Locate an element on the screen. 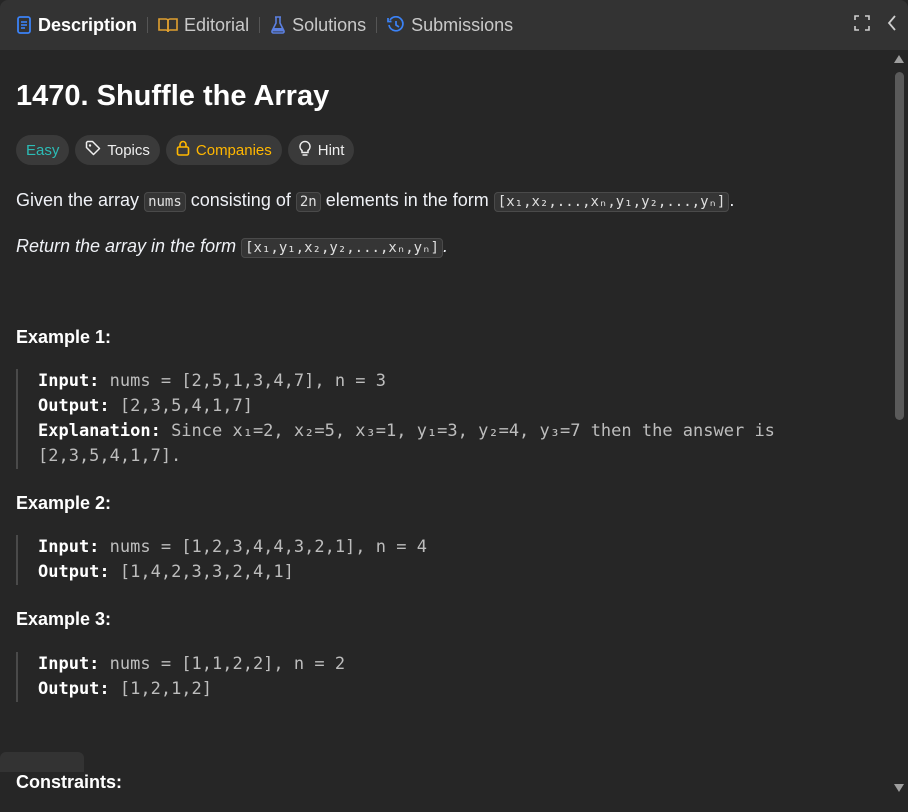  topics-label: Topics is located at coordinates (128, 150).